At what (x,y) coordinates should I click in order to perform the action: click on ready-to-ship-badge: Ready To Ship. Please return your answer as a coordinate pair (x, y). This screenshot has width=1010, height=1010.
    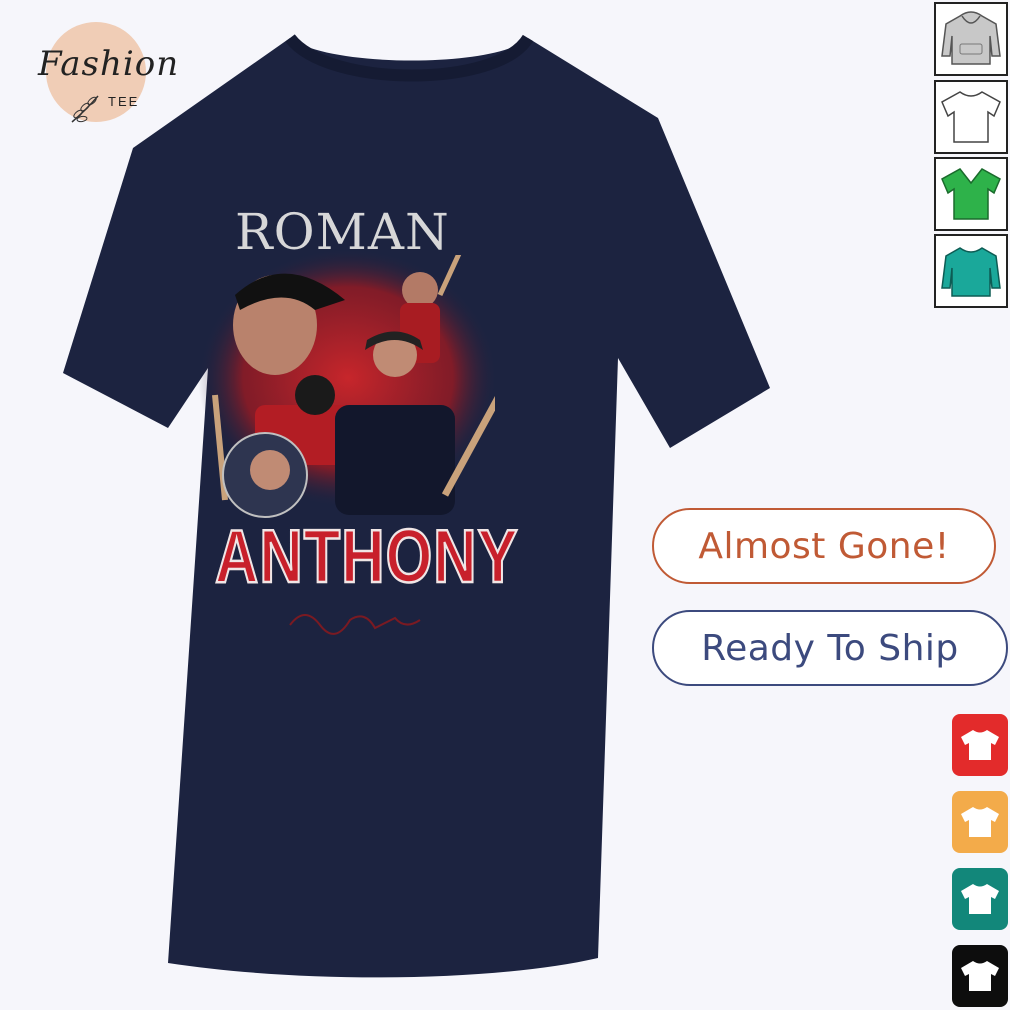
    Looking at the image, I should click on (830, 648).